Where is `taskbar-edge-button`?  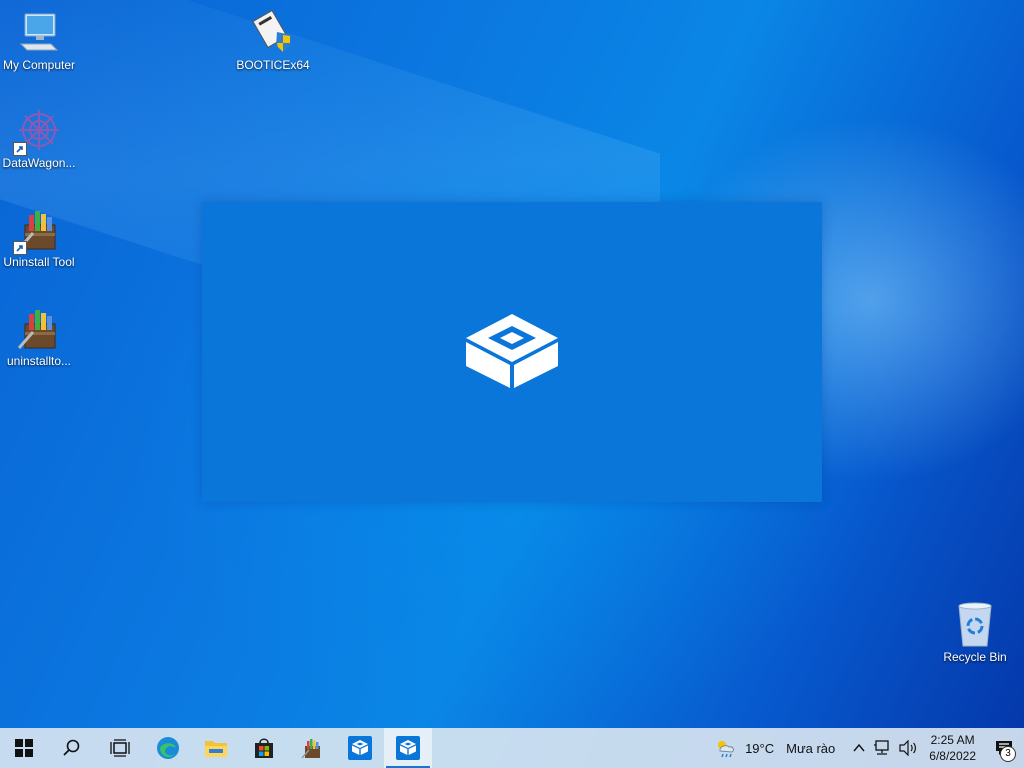 taskbar-edge-button is located at coordinates (168, 748).